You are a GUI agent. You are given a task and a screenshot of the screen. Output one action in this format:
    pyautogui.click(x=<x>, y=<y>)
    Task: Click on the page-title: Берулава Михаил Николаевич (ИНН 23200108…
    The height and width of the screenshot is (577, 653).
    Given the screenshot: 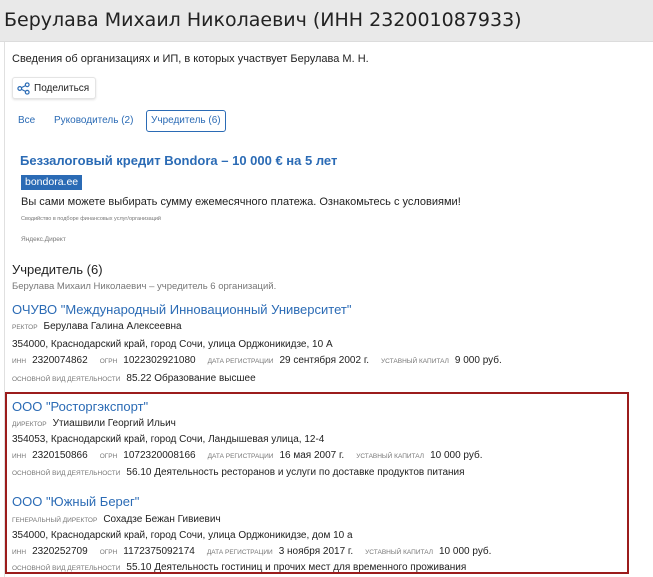 What is the action you would take?
    pyautogui.click(x=263, y=20)
    